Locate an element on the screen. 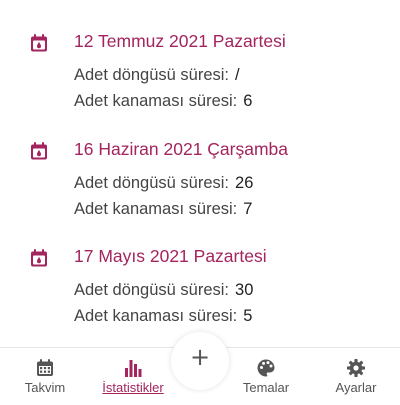 The height and width of the screenshot is (405, 400). add-entry-button: + is located at coordinates (200, 361).